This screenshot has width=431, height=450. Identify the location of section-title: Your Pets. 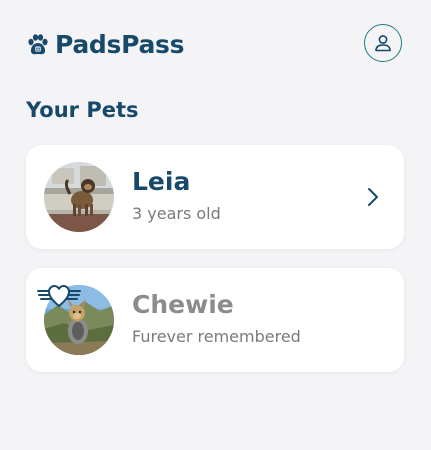
(82, 110).